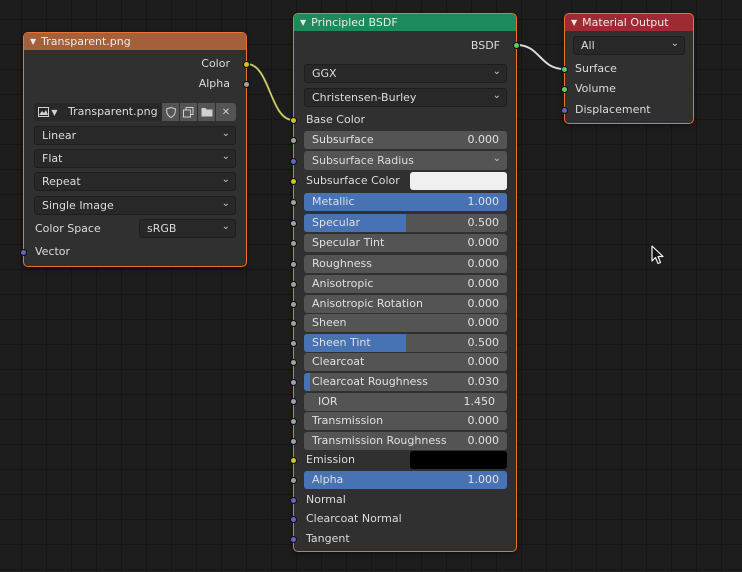 The image size is (742, 572). I want to click on clearcoat-normal-socket, so click(293, 519).